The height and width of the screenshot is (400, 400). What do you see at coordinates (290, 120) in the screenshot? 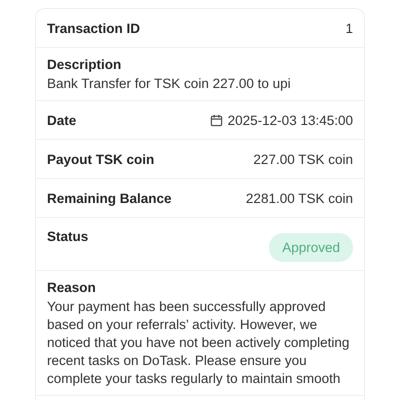
I see `date-value: 2025-12-03 13:45:00` at bounding box center [290, 120].